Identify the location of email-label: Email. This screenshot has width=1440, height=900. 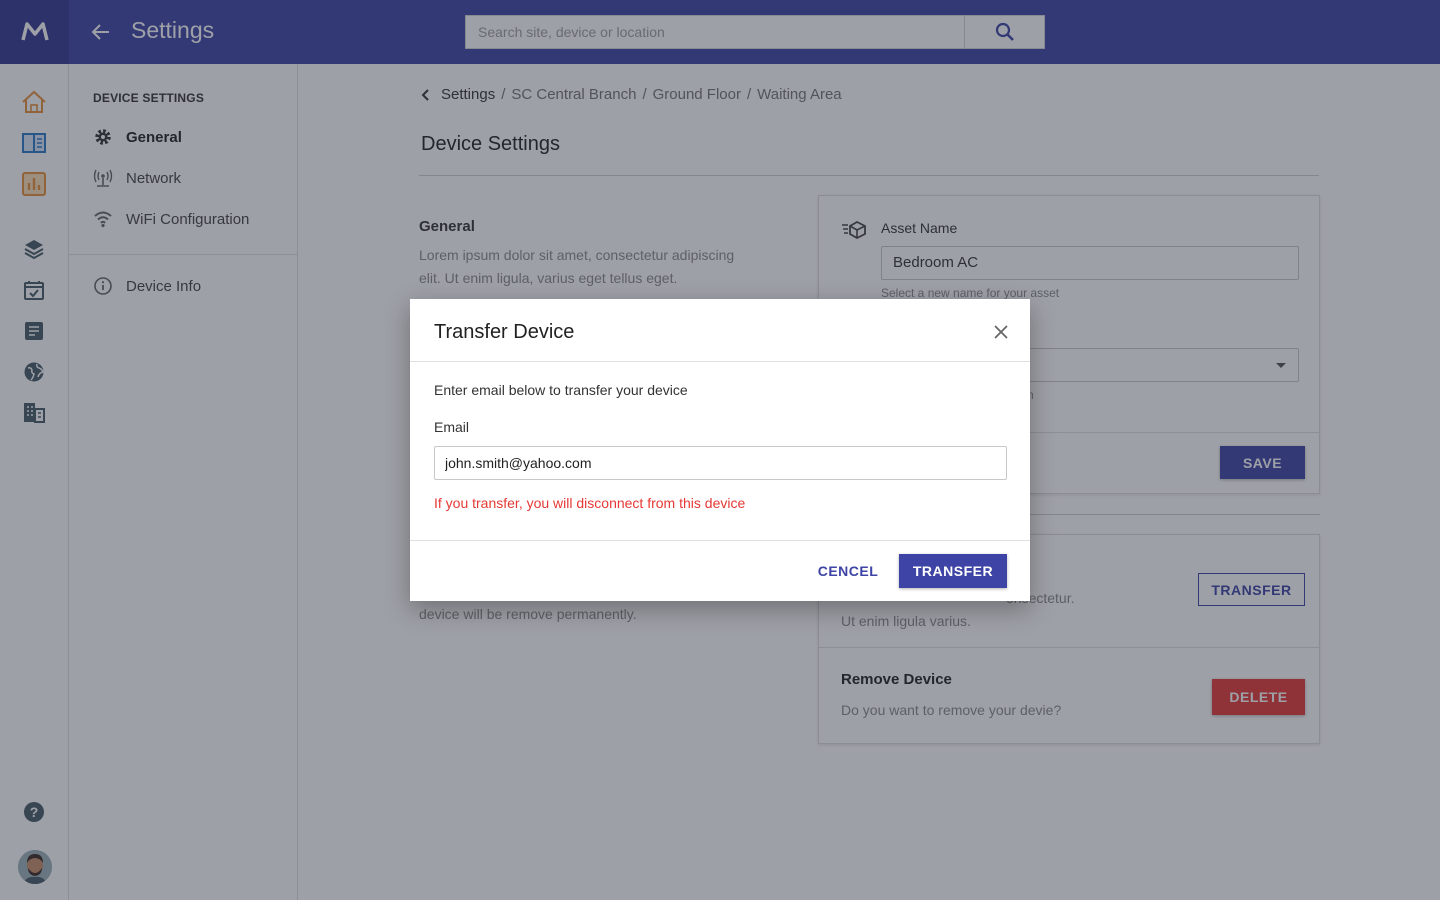
(452, 427).